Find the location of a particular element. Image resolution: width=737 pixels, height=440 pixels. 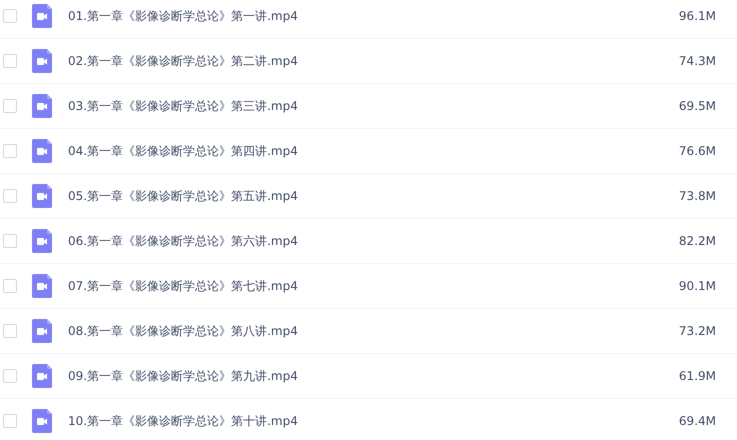

file-size: 74.3M is located at coordinates (697, 61).